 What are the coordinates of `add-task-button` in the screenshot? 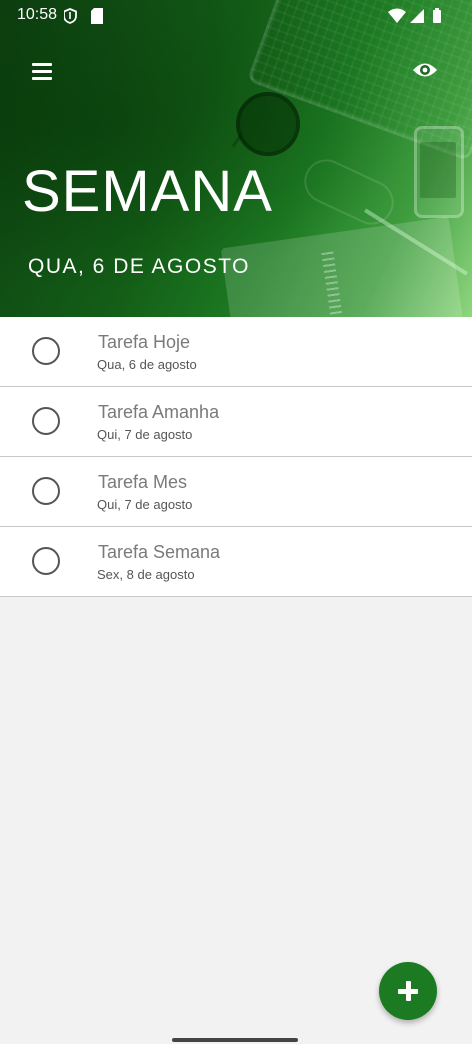 It's located at (408, 991).